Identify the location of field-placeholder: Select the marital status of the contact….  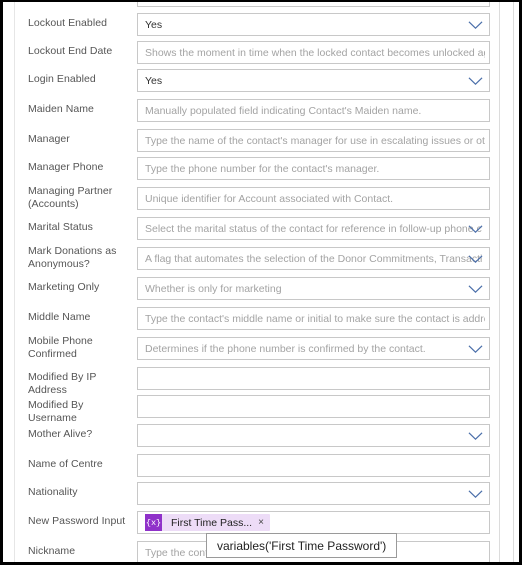
(313, 228).